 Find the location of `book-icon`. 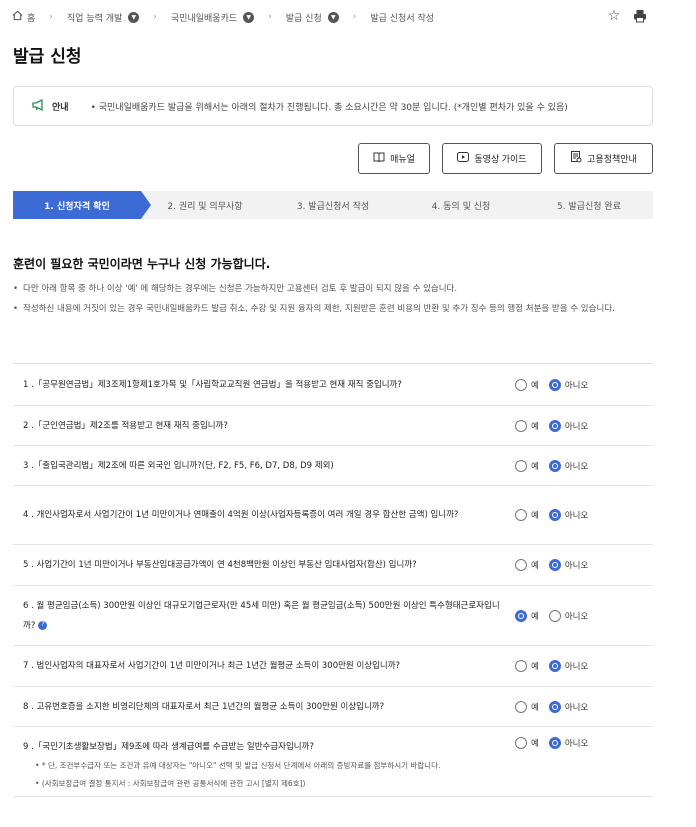

book-icon is located at coordinates (379, 158).